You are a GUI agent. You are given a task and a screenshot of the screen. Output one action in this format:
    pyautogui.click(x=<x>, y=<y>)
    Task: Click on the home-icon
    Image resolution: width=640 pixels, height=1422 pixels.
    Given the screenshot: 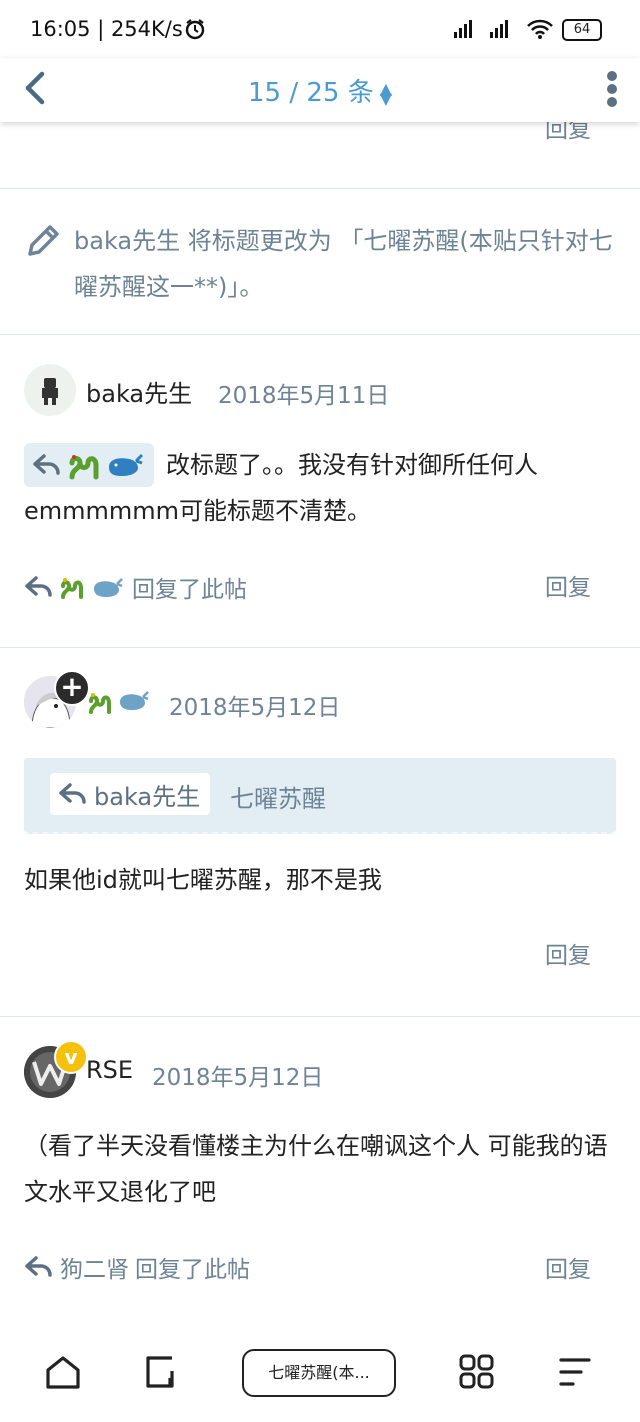 What is the action you would take?
    pyautogui.click(x=63, y=1372)
    